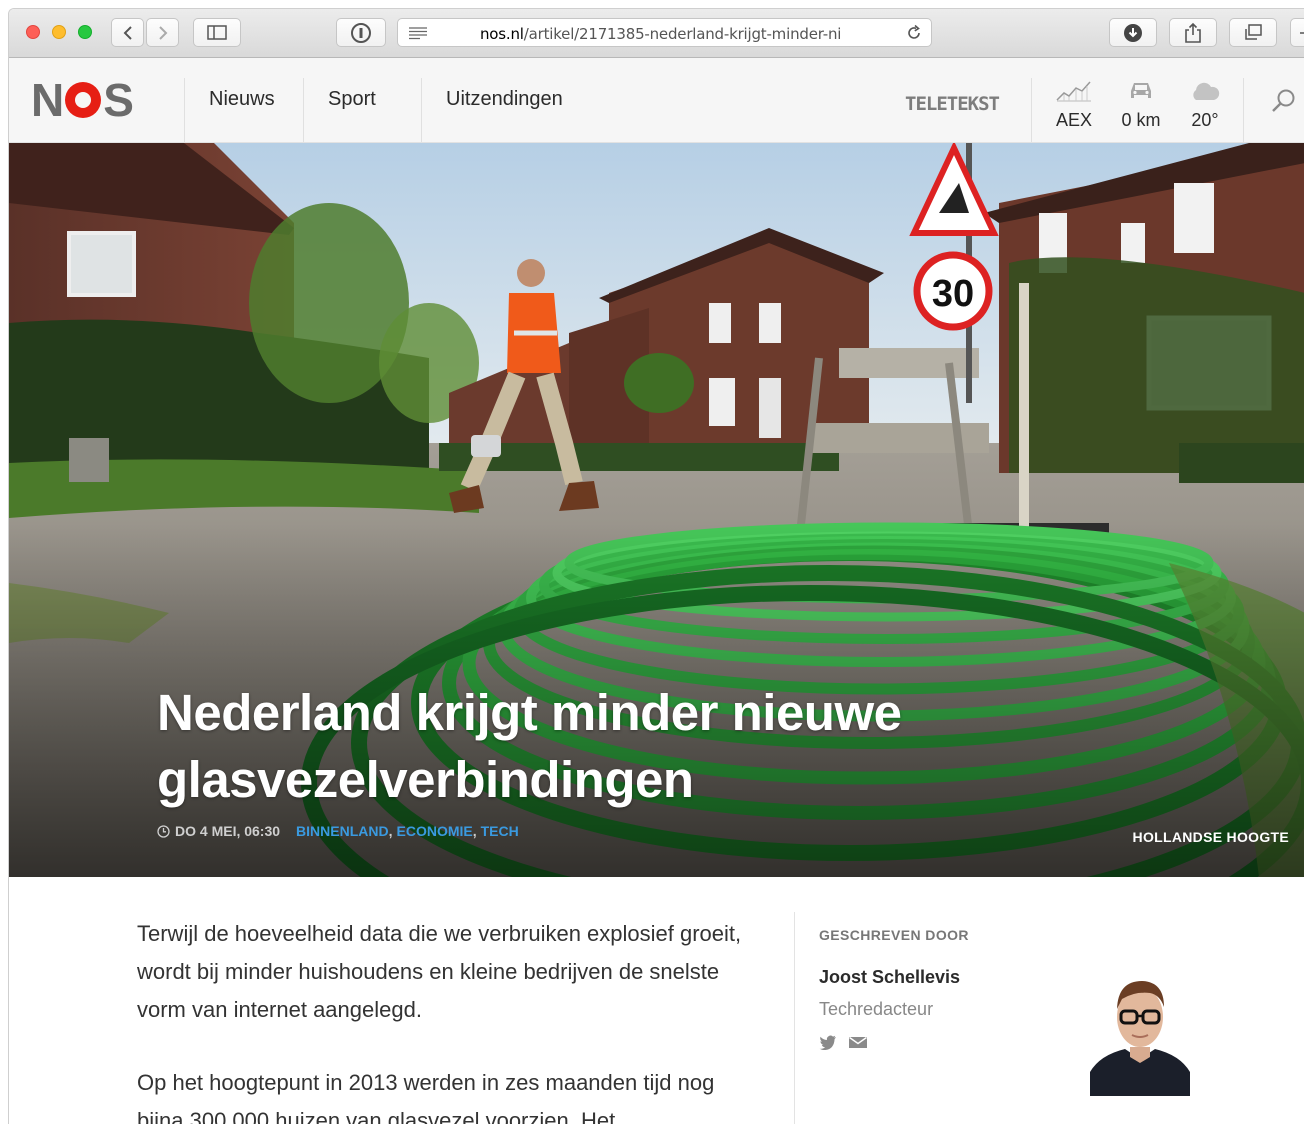 The width and height of the screenshot is (1304, 1124). I want to click on download-icon, so click(1133, 32).